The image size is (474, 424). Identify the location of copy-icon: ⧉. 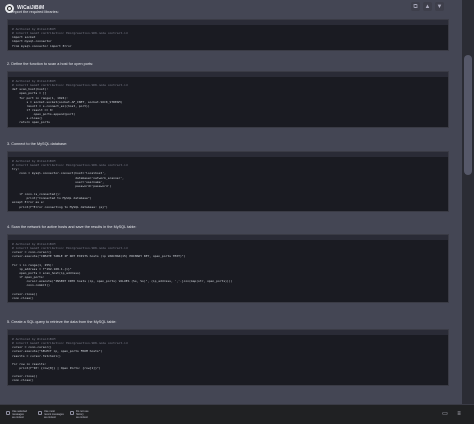
(415, 6).